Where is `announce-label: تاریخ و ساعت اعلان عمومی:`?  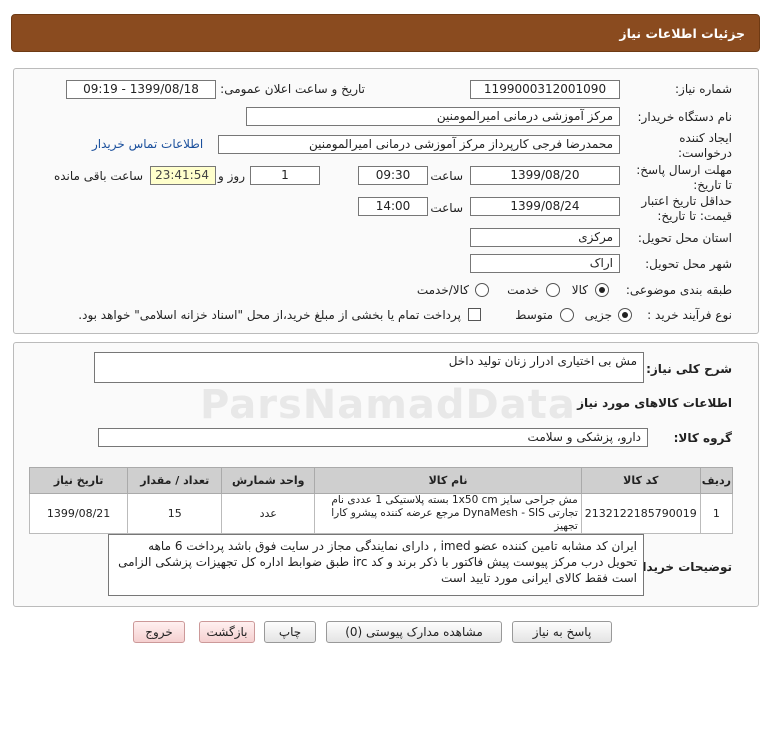 announce-label: تاریخ و ساعت اعلان عمومی: is located at coordinates (292, 89).